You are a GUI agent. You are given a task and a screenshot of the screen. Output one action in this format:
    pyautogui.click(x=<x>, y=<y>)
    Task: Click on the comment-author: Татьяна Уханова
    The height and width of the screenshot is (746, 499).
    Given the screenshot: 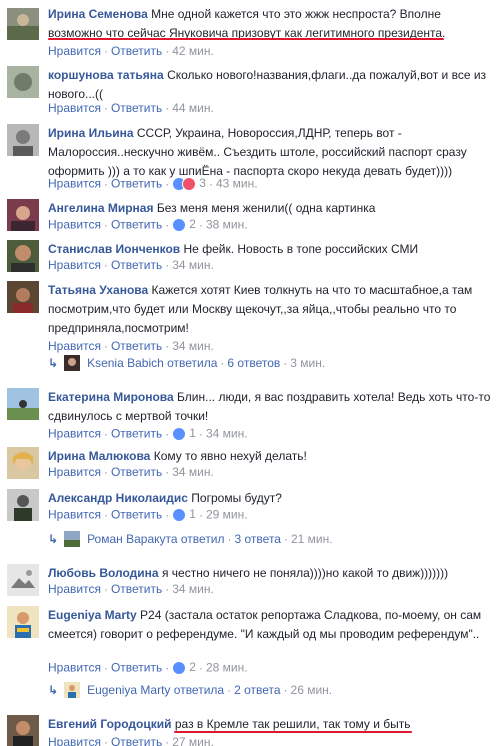 What is the action you would take?
    pyautogui.click(x=98, y=290)
    